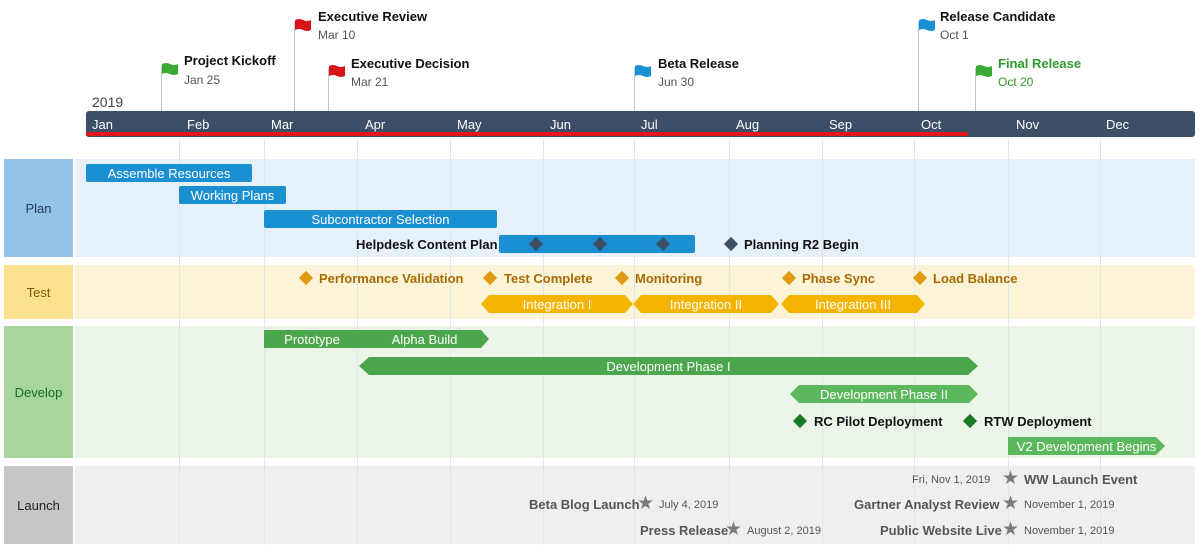 This screenshot has height=550, width=1200. Describe the element at coordinates (469, 124) in the screenshot. I see `month-label: May` at that location.